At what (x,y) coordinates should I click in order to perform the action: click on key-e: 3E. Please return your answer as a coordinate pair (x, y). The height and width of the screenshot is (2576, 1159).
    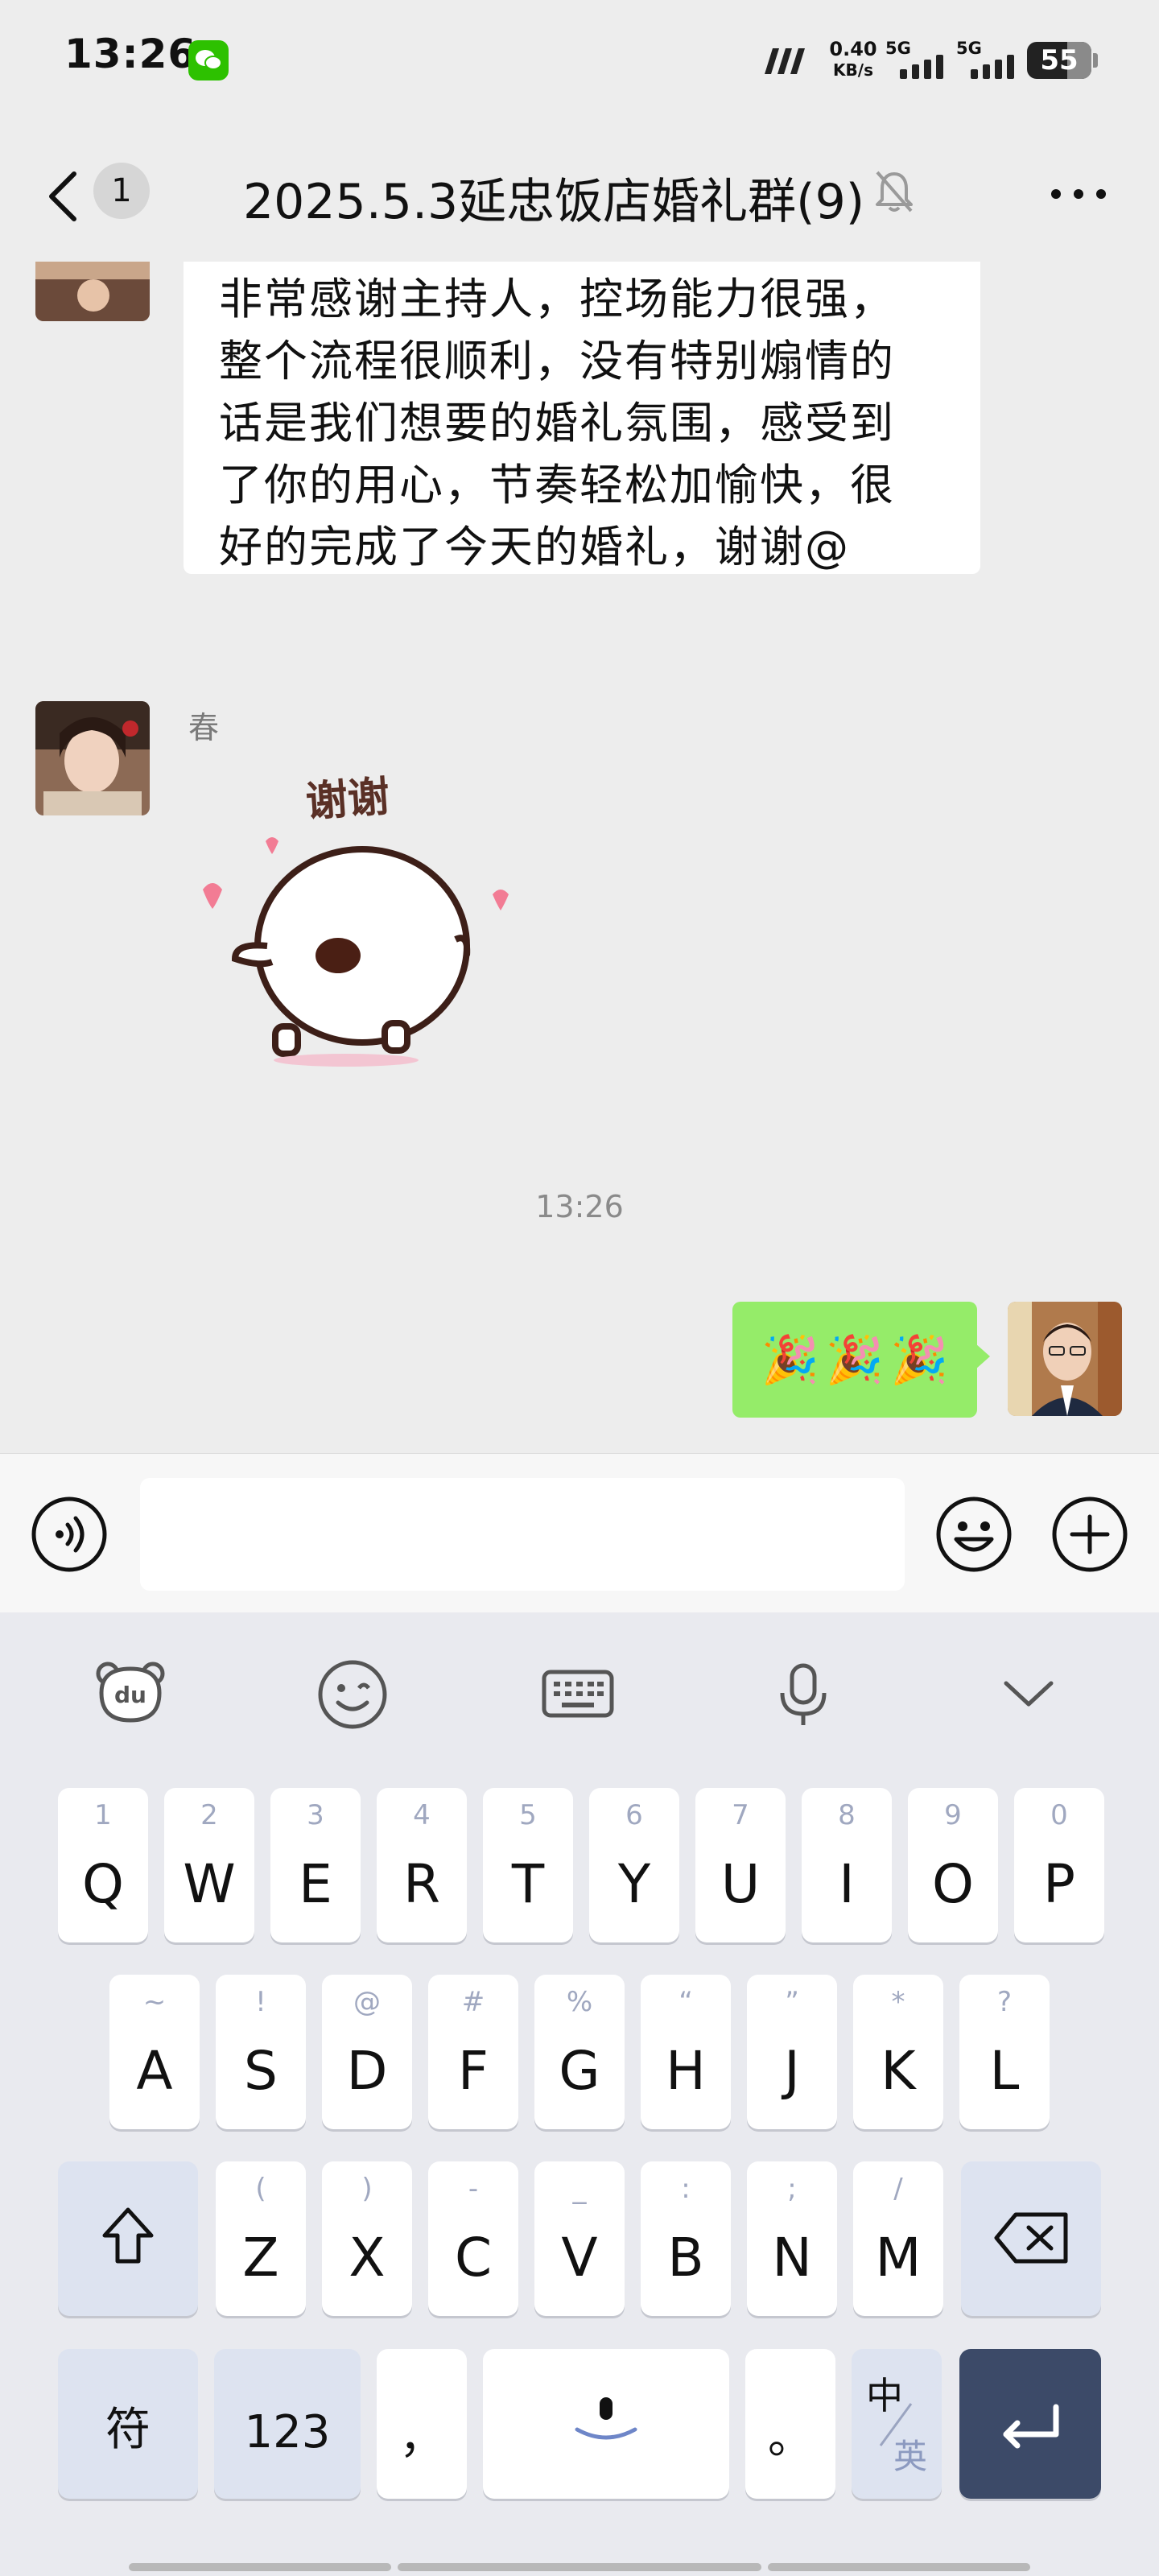
    Looking at the image, I should click on (315, 1865).